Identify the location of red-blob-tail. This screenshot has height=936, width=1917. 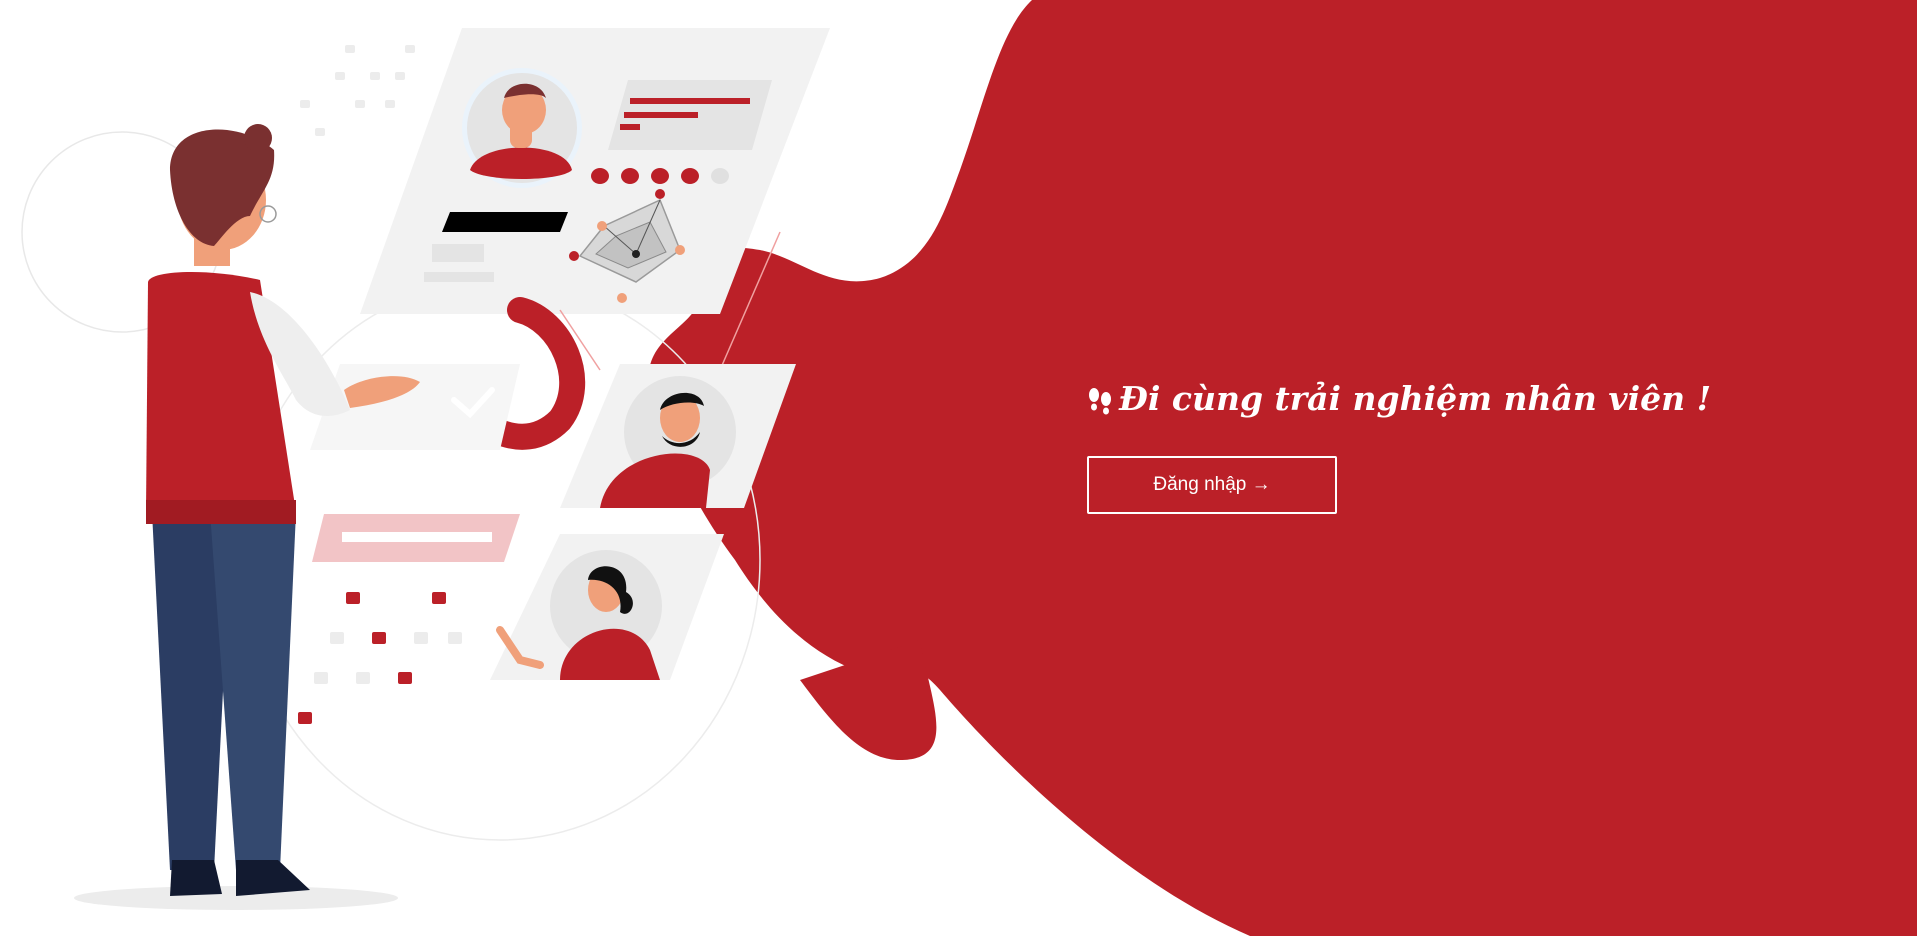
(868, 700).